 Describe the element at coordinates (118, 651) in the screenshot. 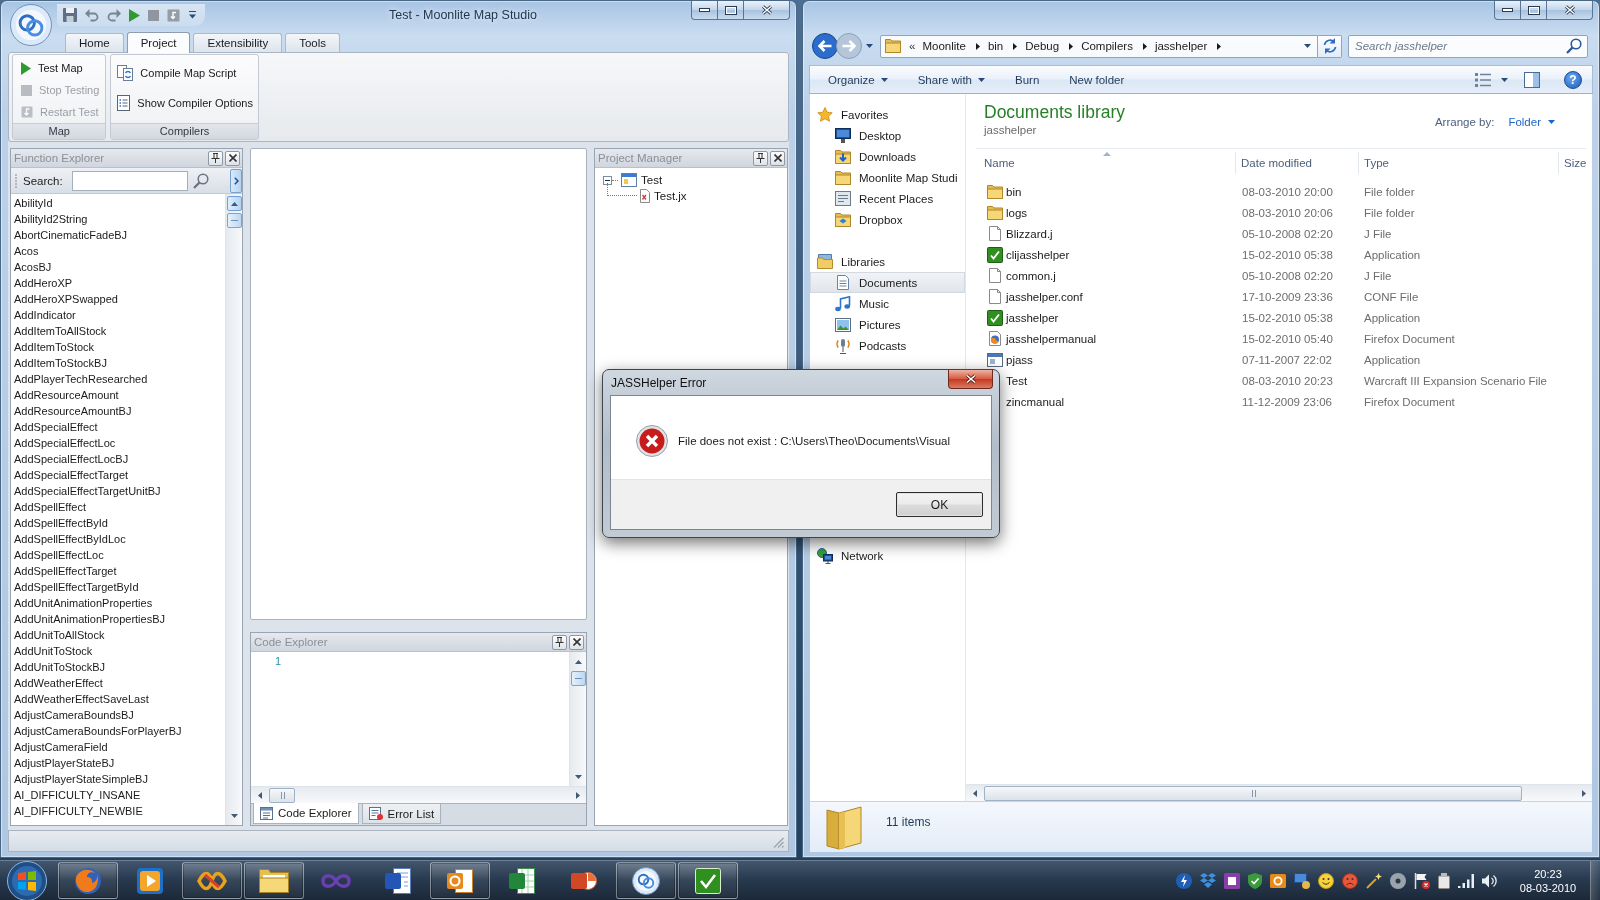

I see `function-list-item: AddUnitToStock` at that location.